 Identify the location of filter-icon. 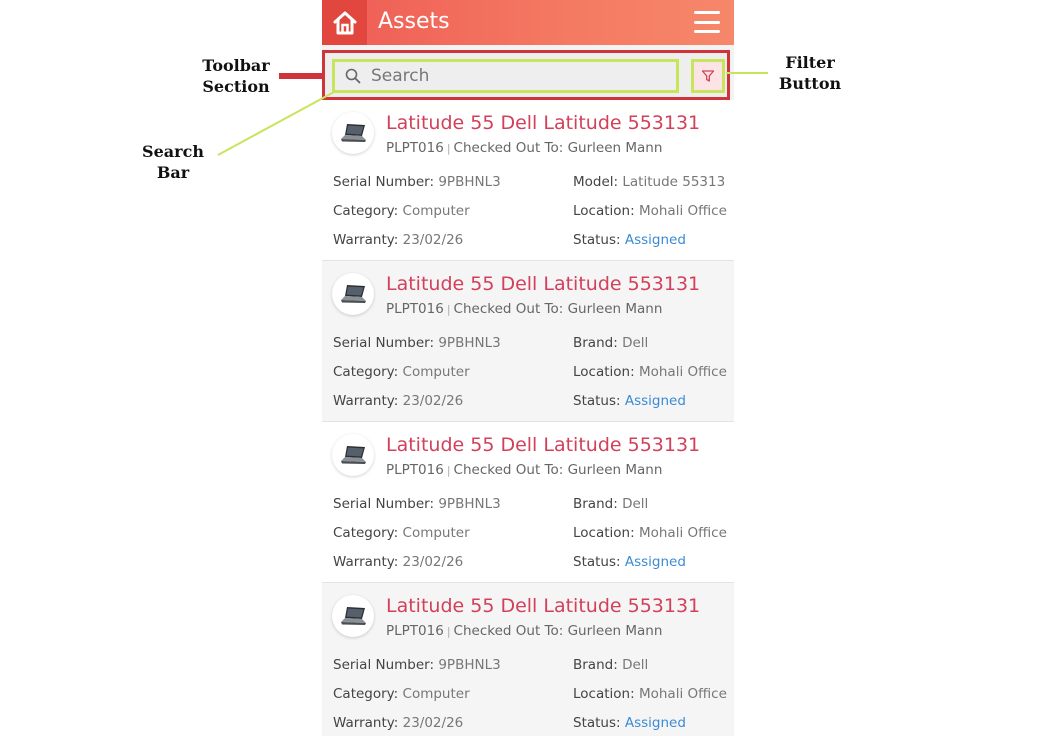
(708, 76).